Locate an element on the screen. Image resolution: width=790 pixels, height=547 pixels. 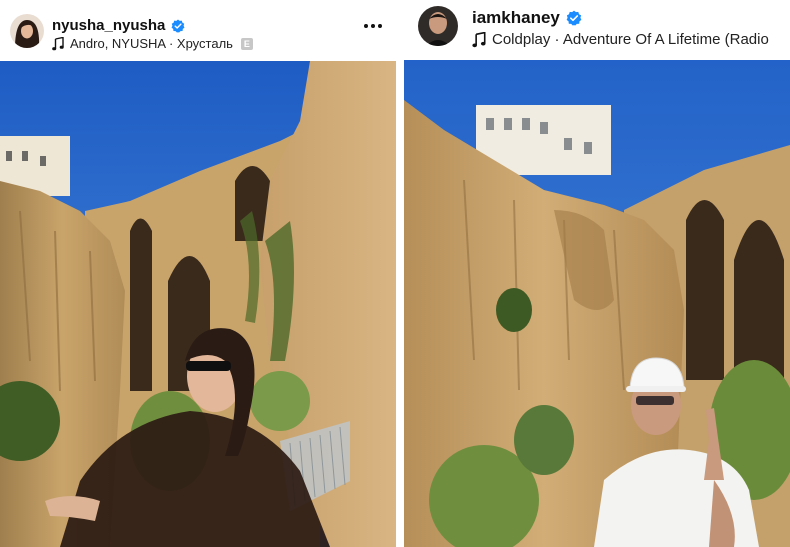
username-row: iamkhaney is located at coordinates (527, 18).